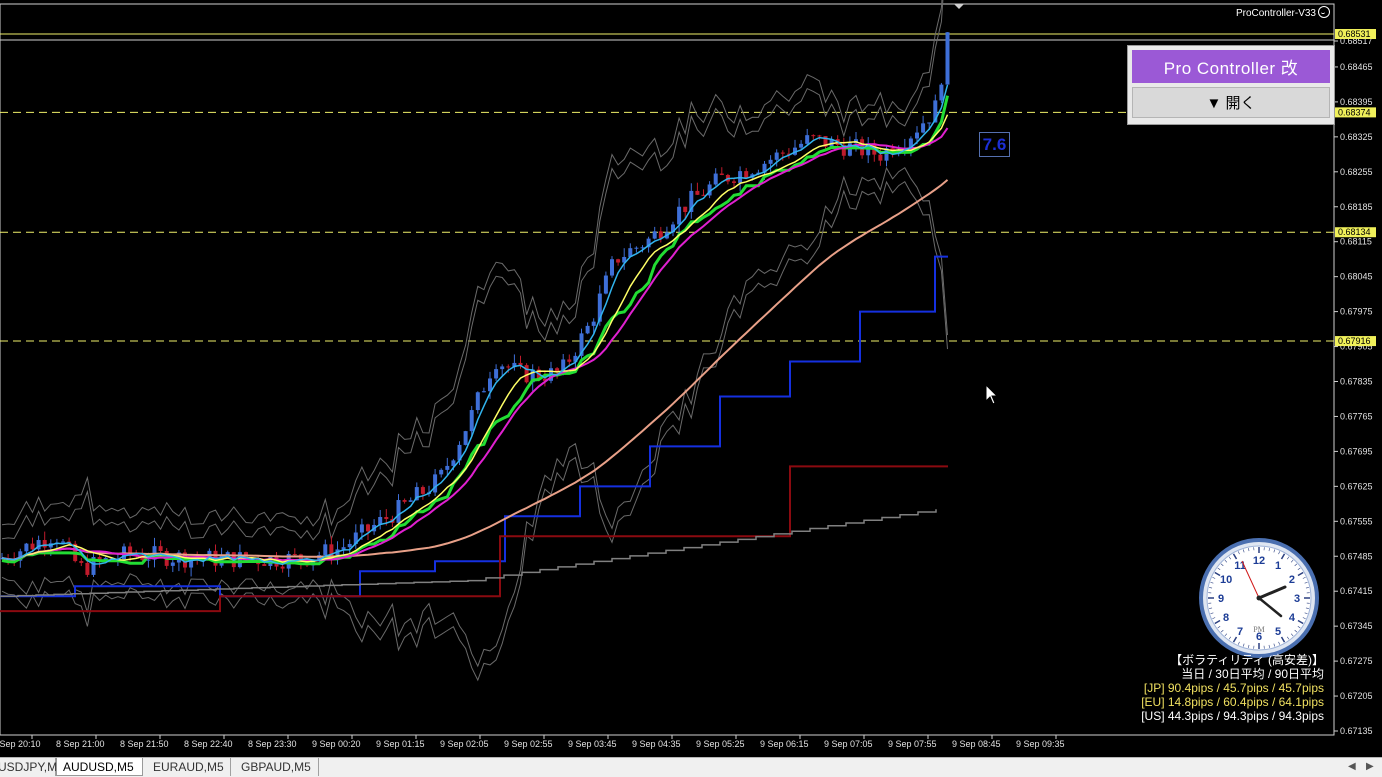  What do you see at coordinates (528, 744) in the screenshot?
I see `time-label: 9 Sep 02:55` at bounding box center [528, 744].